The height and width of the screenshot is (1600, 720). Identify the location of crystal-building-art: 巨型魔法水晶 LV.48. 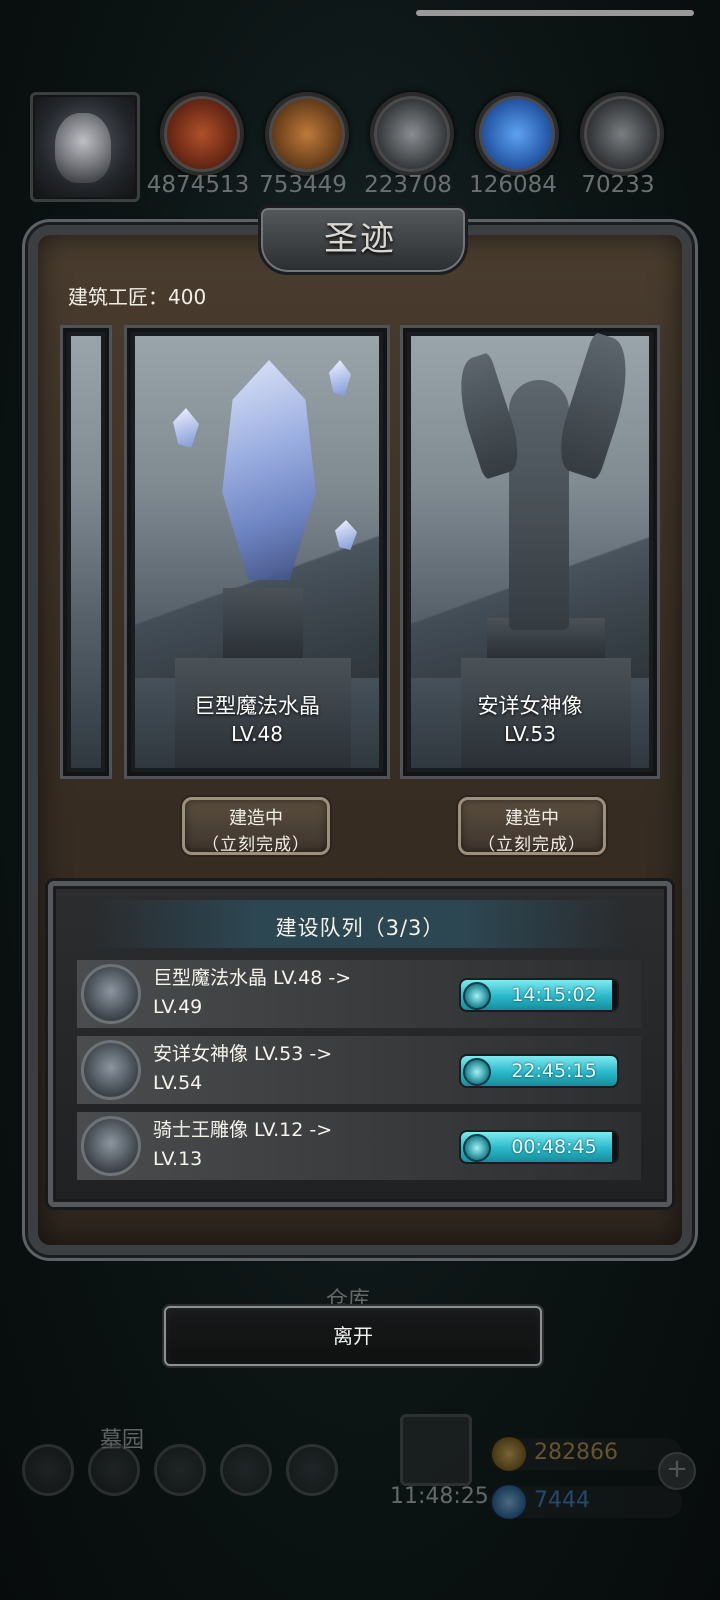
(257, 552).